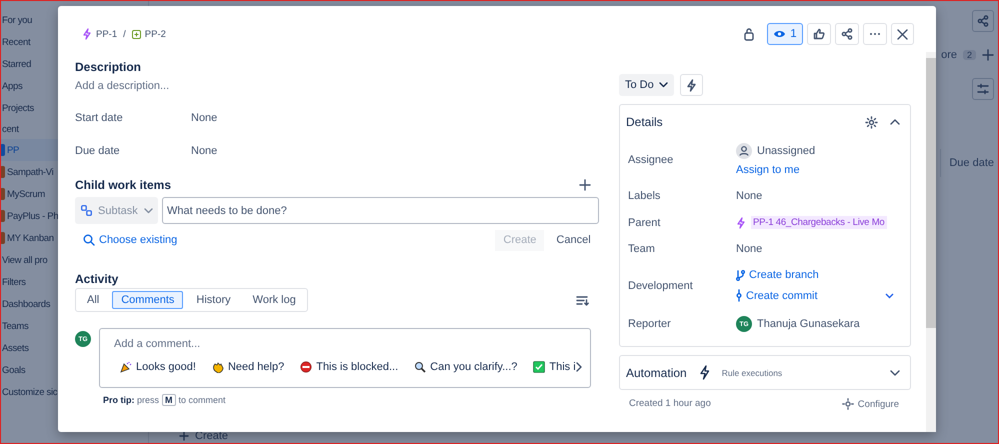 This screenshot has height=444, width=999. What do you see at coordinates (98, 151) in the screenshot?
I see `field-label: Due date` at bounding box center [98, 151].